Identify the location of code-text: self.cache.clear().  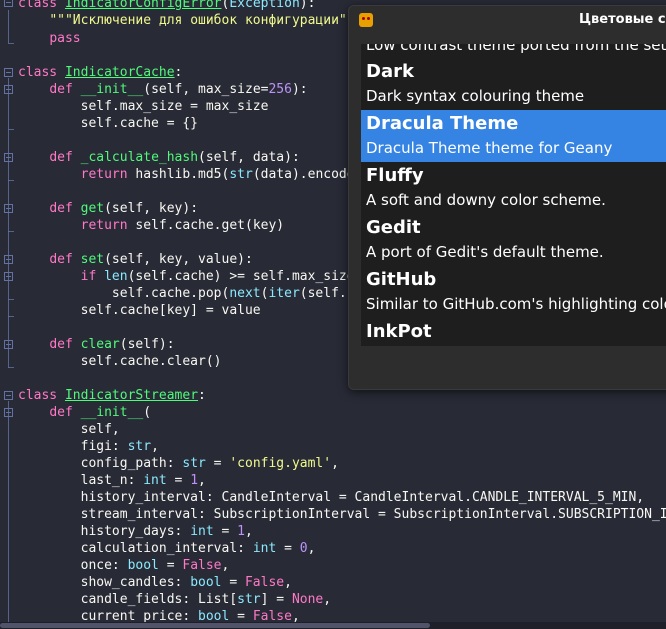
(120, 361).